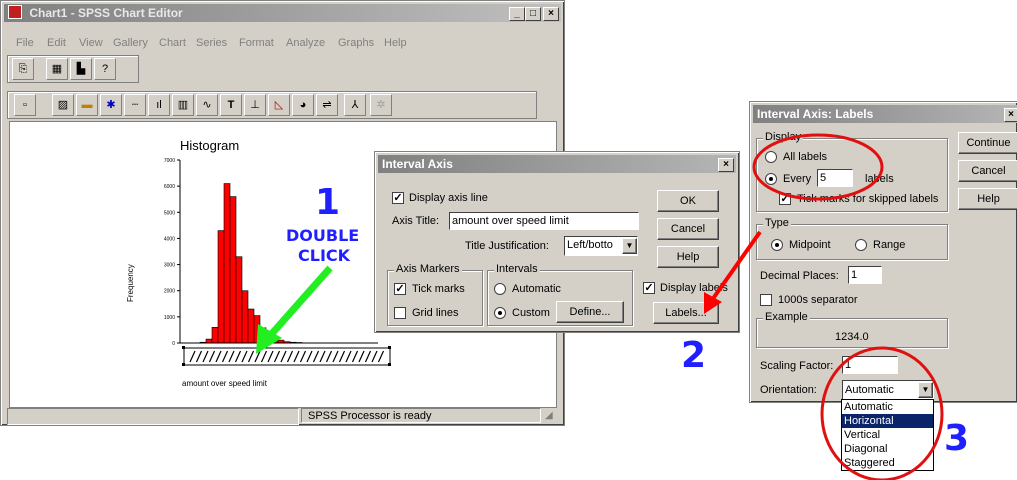  I want to click on title-justification-dropdown-arrow: ▼, so click(629, 246).